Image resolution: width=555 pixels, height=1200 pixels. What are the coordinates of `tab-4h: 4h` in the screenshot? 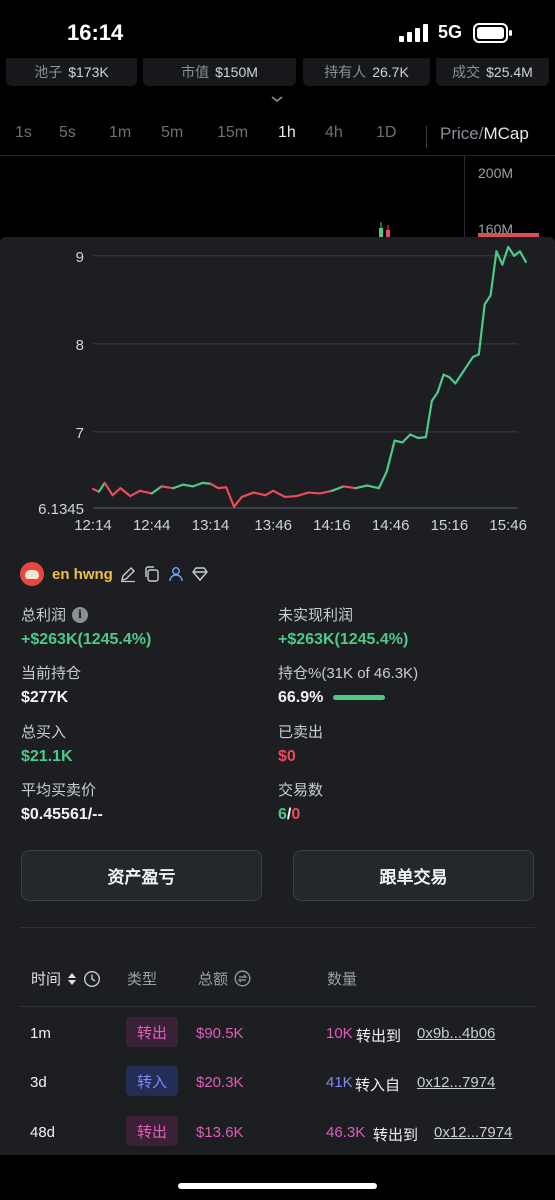 It's located at (334, 133).